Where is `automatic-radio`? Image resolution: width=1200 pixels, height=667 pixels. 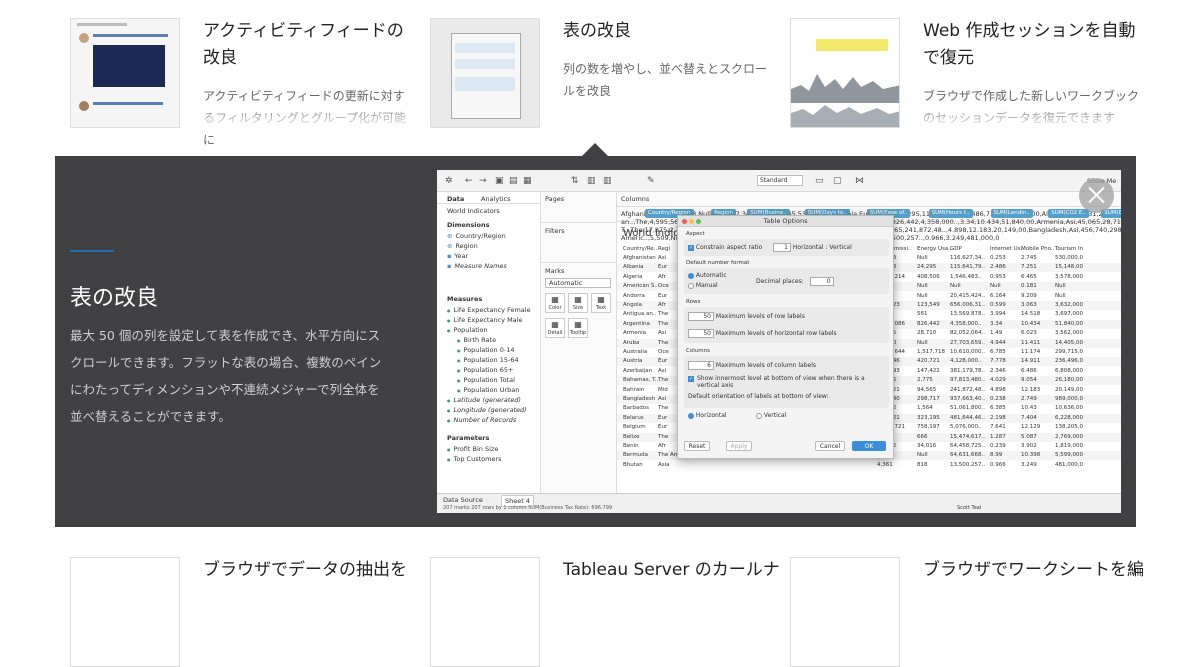
automatic-radio is located at coordinates (691, 275).